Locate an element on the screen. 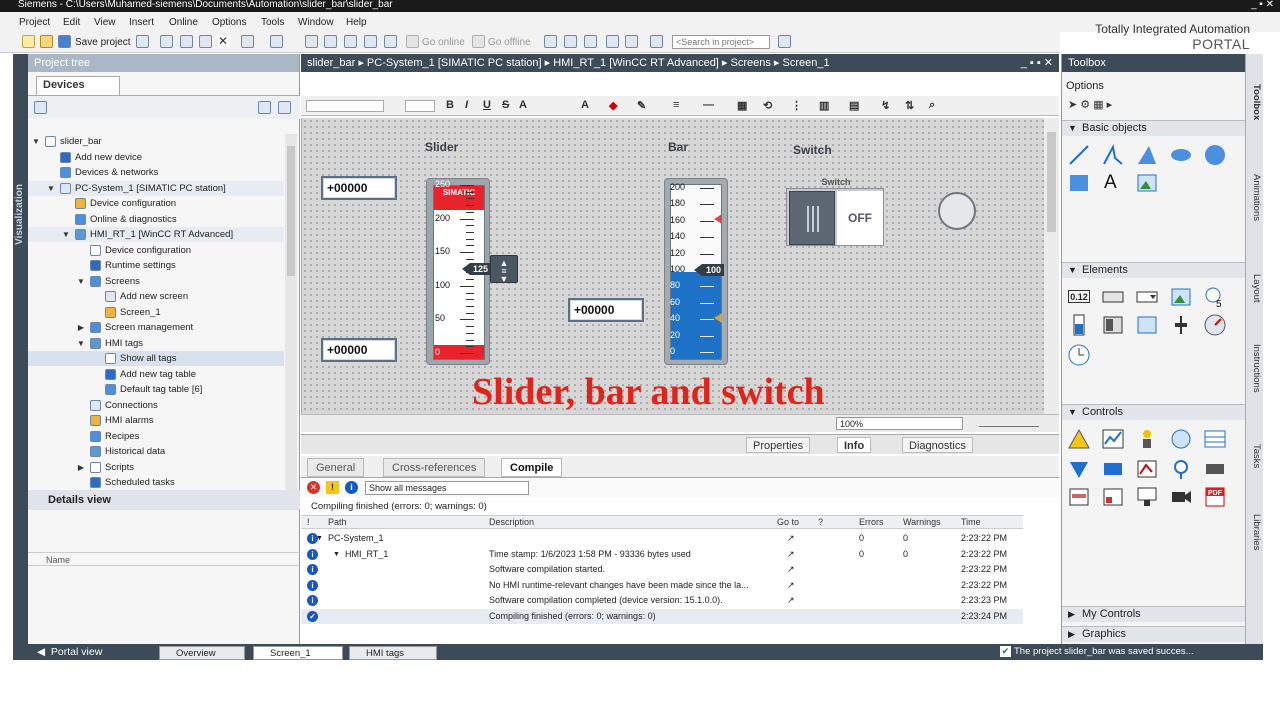  redo-icon is located at coordinates (276, 41).